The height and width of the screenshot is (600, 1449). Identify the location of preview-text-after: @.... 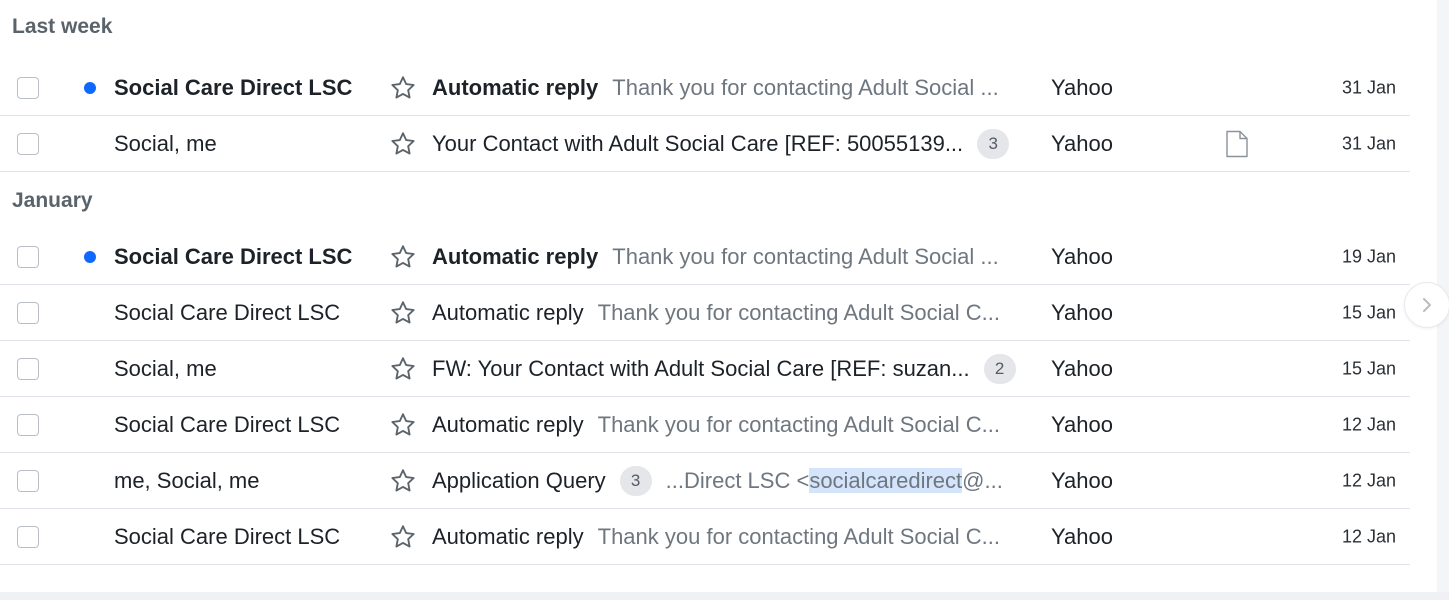
(982, 480).